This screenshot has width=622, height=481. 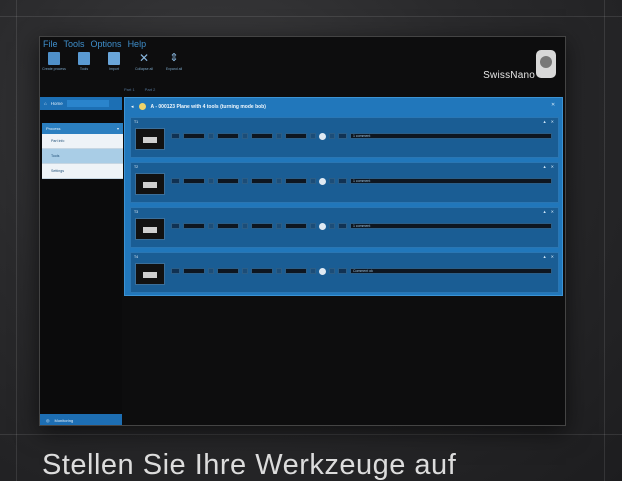 What do you see at coordinates (150, 89) in the screenshot?
I see `tab-part-2: Part 2` at bounding box center [150, 89].